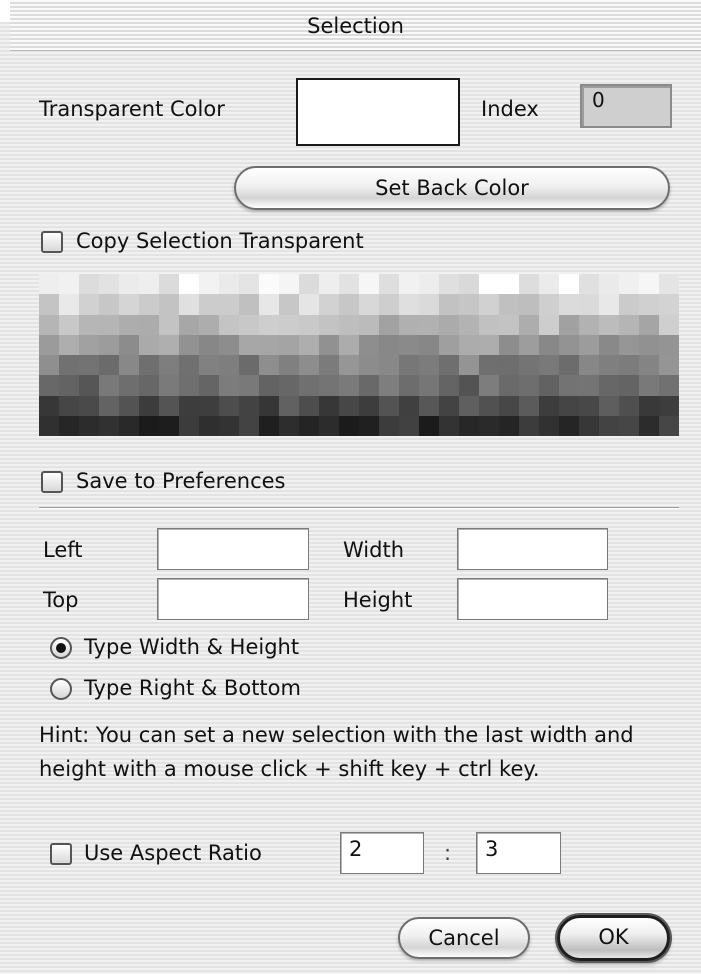 This screenshot has width=701, height=974. I want to click on use-aspect-ratio-checkbox, so click(61, 854).